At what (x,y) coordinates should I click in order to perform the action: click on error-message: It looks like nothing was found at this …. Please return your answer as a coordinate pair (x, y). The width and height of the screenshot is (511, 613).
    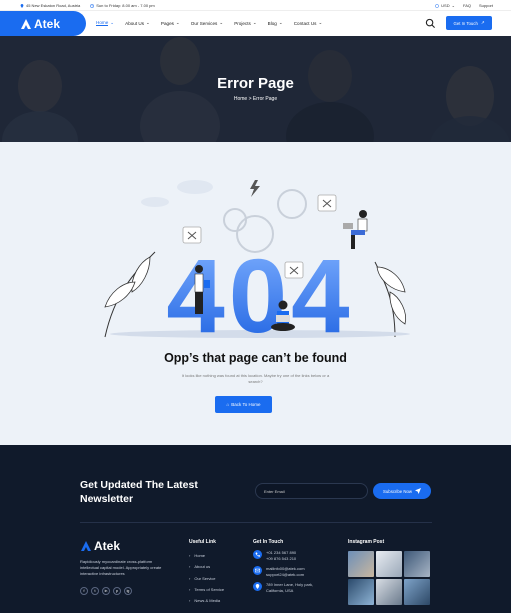
    Looking at the image, I should click on (255, 378).